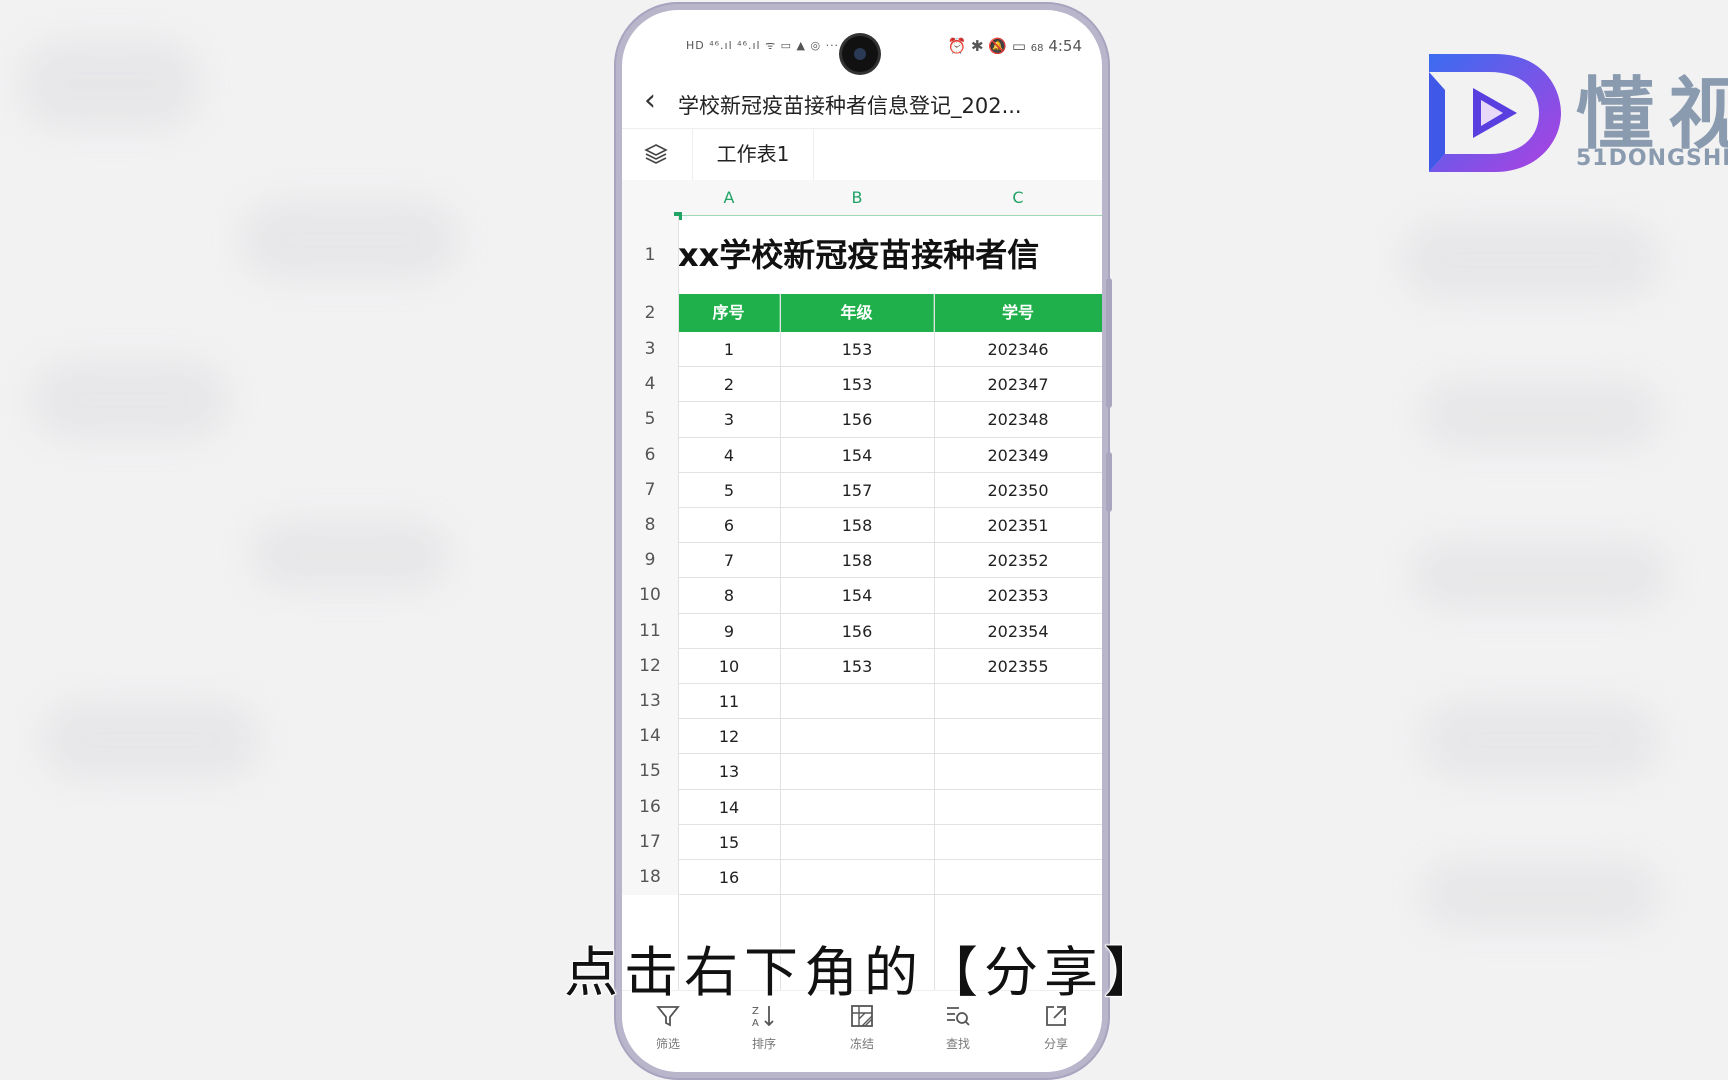 This screenshot has width=1728, height=1080. I want to click on header-cell-serial: 序号, so click(729, 313).